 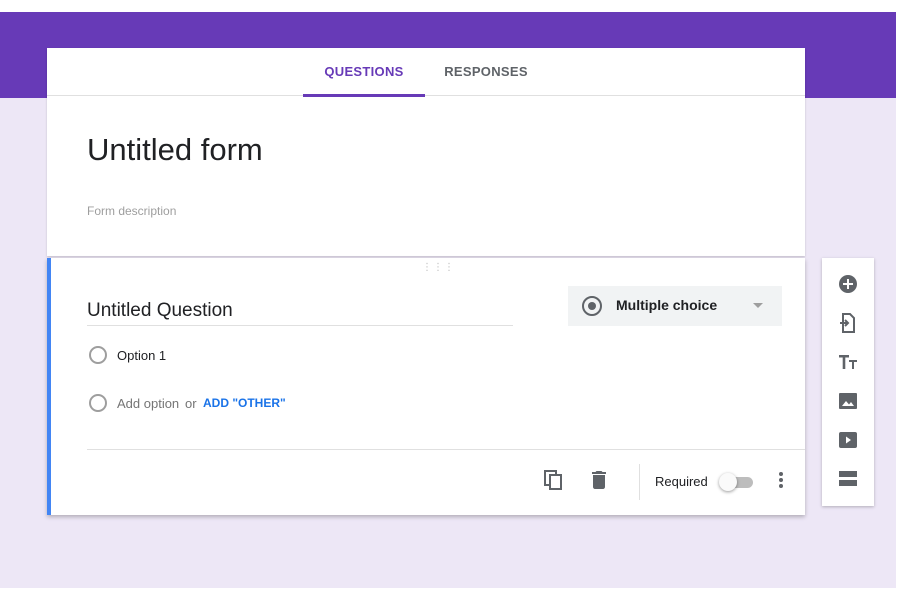 I want to click on delete-icon, so click(x=599, y=480).